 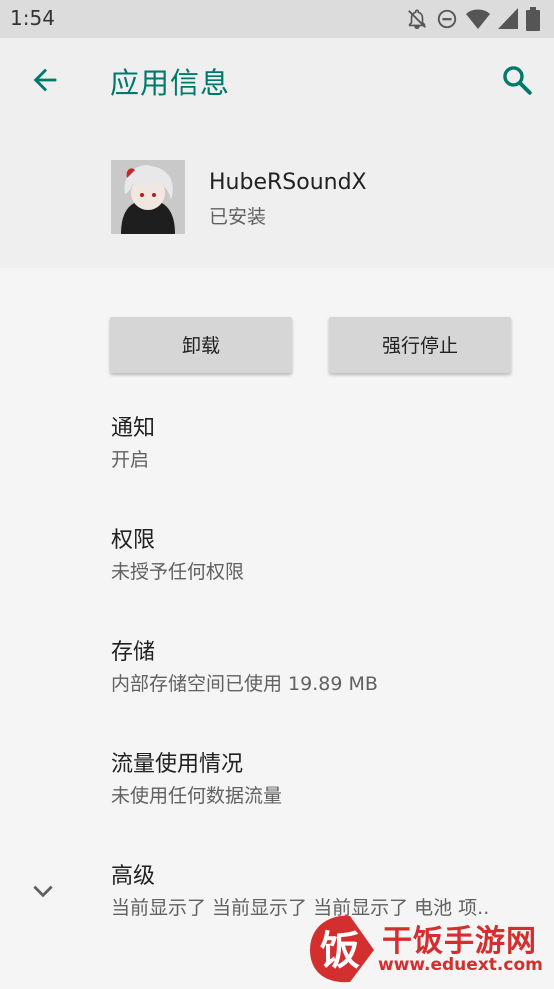 What do you see at coordinates (533, 19) in the screenshot?
I see `battery-icon` at bounding box center [533, 19].